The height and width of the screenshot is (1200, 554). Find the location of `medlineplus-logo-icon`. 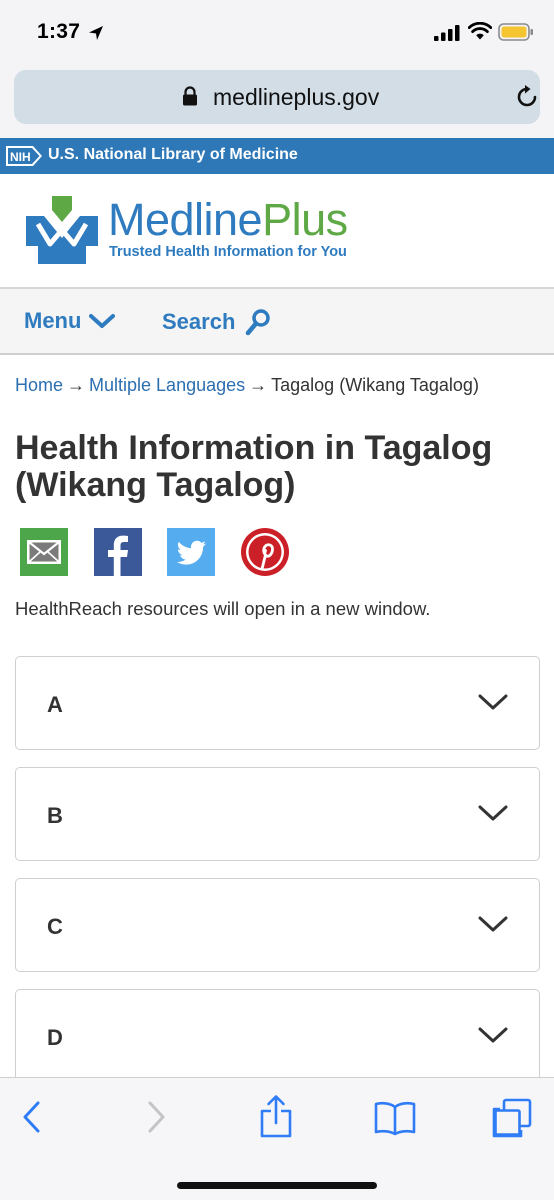

medlineplus-logo-icon is located at coordinates (62, 230).